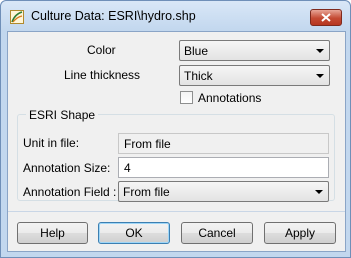 The width and height of the screenshot is (351, 258). I want to click on apply-button: Apply, so click(300, 233).